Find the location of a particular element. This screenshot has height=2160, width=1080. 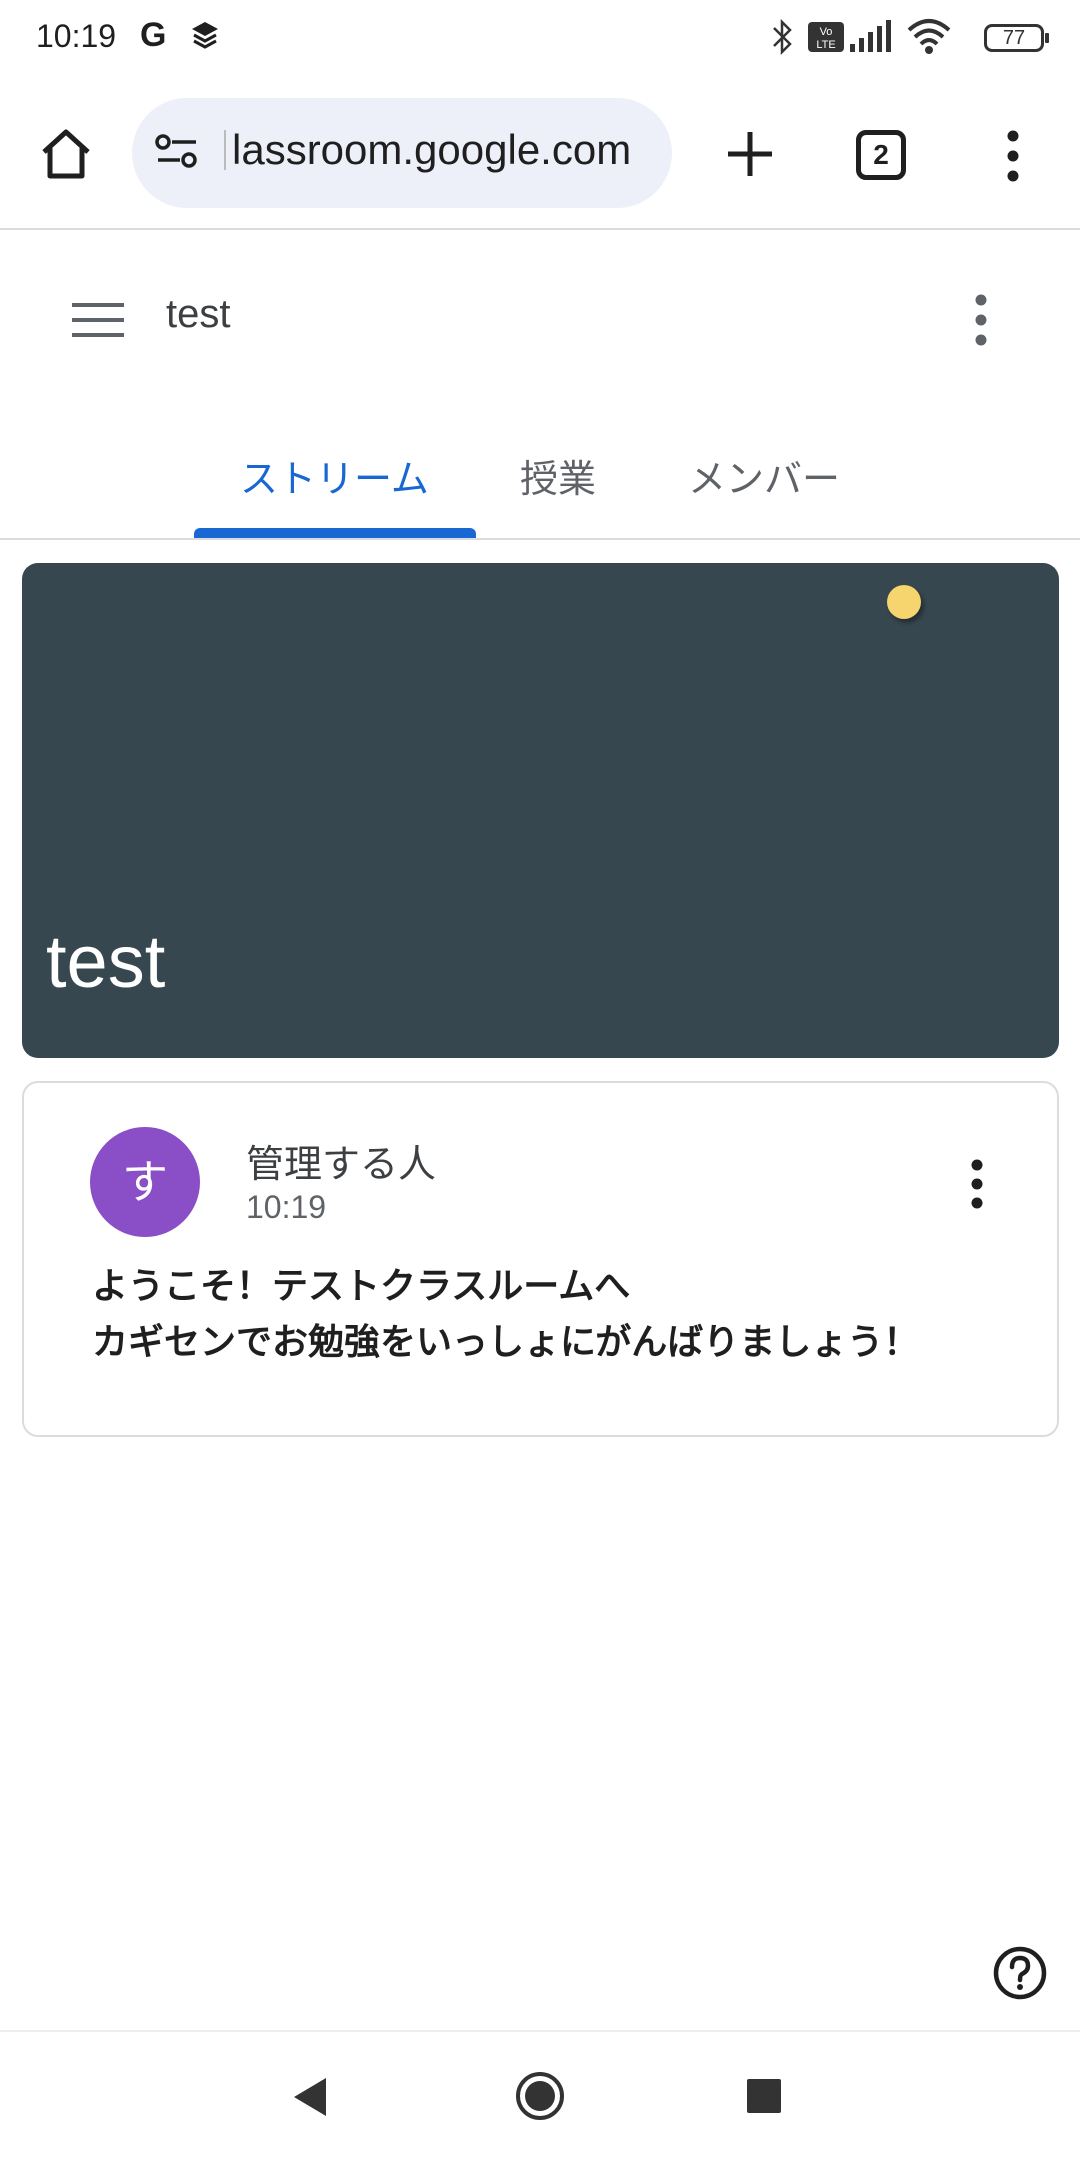

active-tab-indicator is located at coordinates (335, 533).